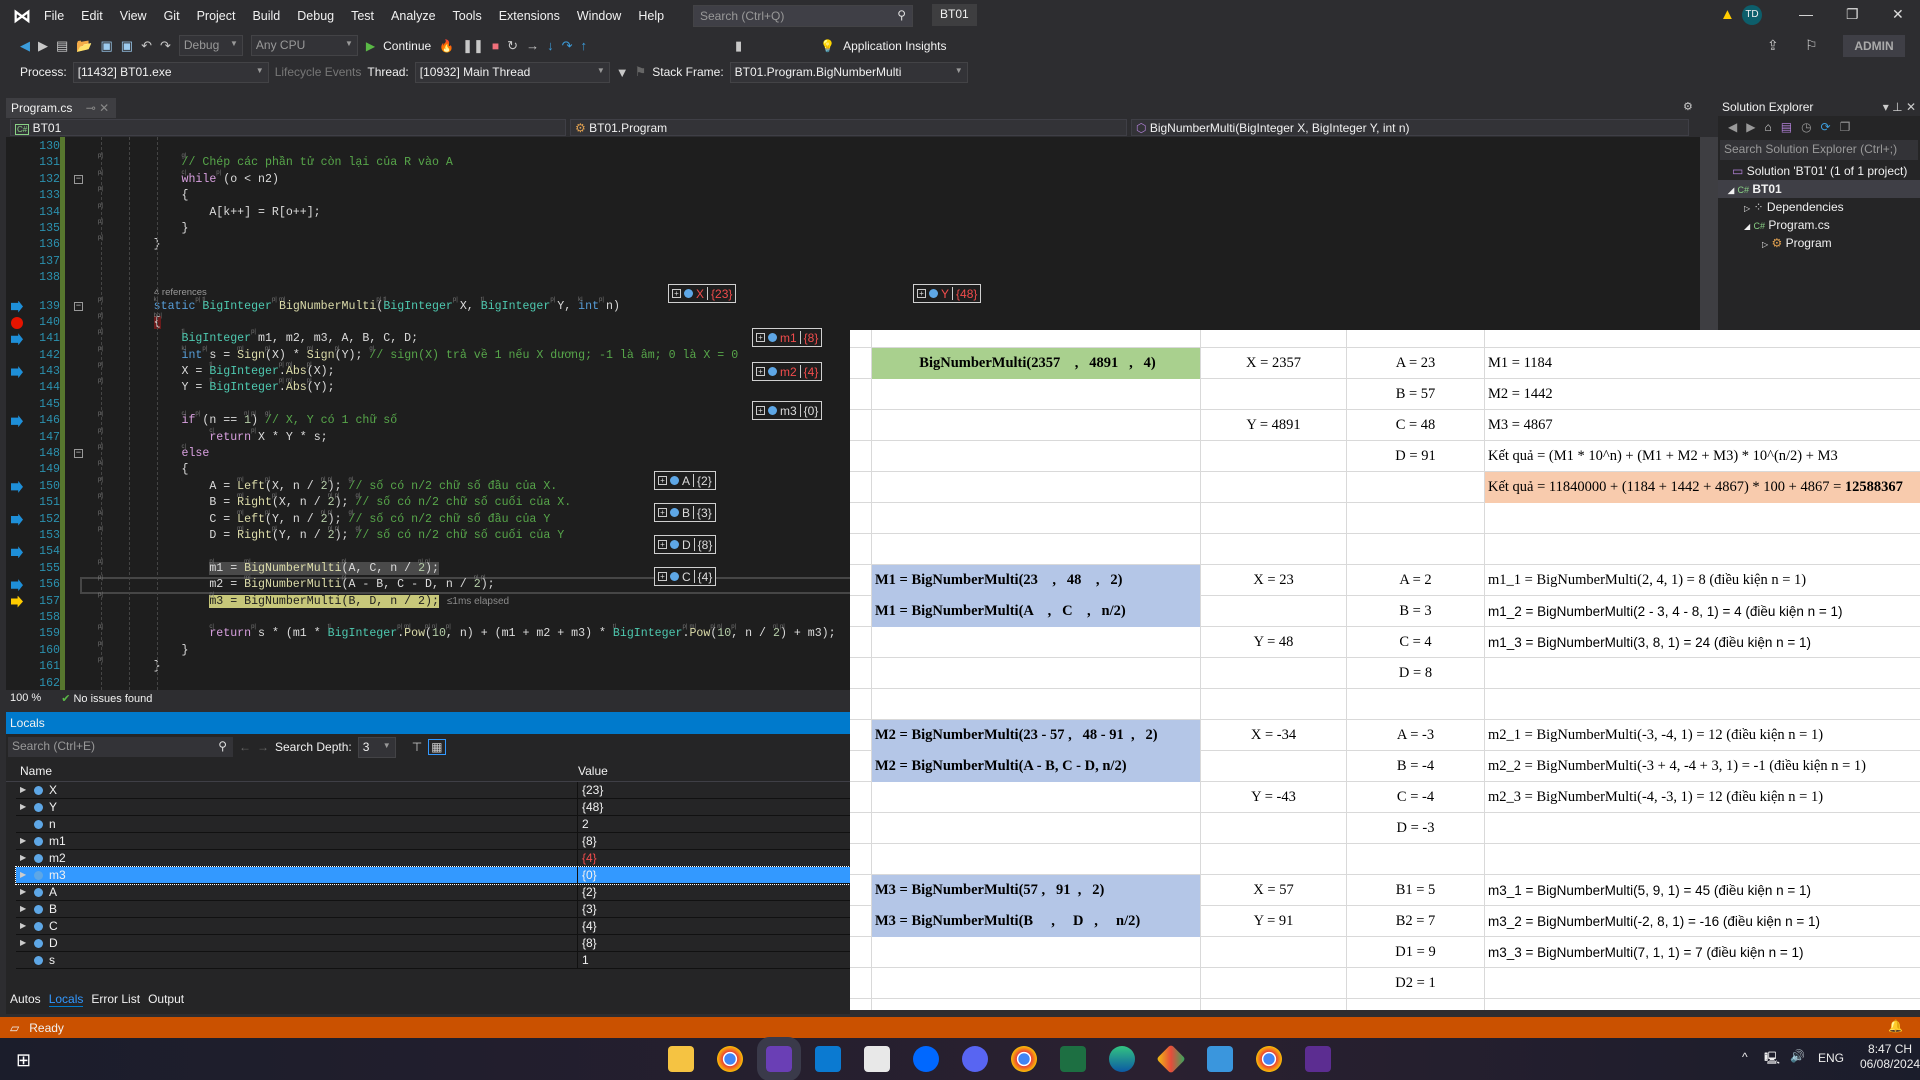 This screenshot has height=1080, width=1920. What do you see at coordinates (702, 293) in the screenshot?
I see `datatip-x: + X {23}` at bounding box center [702, 293].